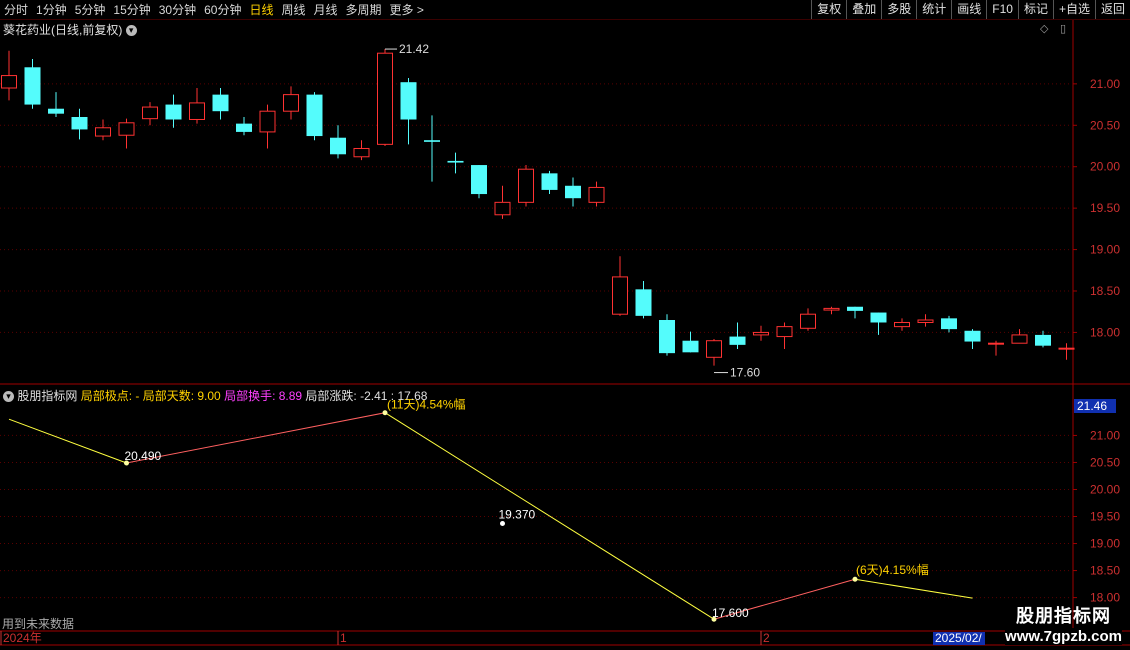 The height and width of the screenshot is (650, 1130). Describe the element at coordinates (47, 396) in the screenshot. I see `indicator-name: 股朋指标网` at that location.